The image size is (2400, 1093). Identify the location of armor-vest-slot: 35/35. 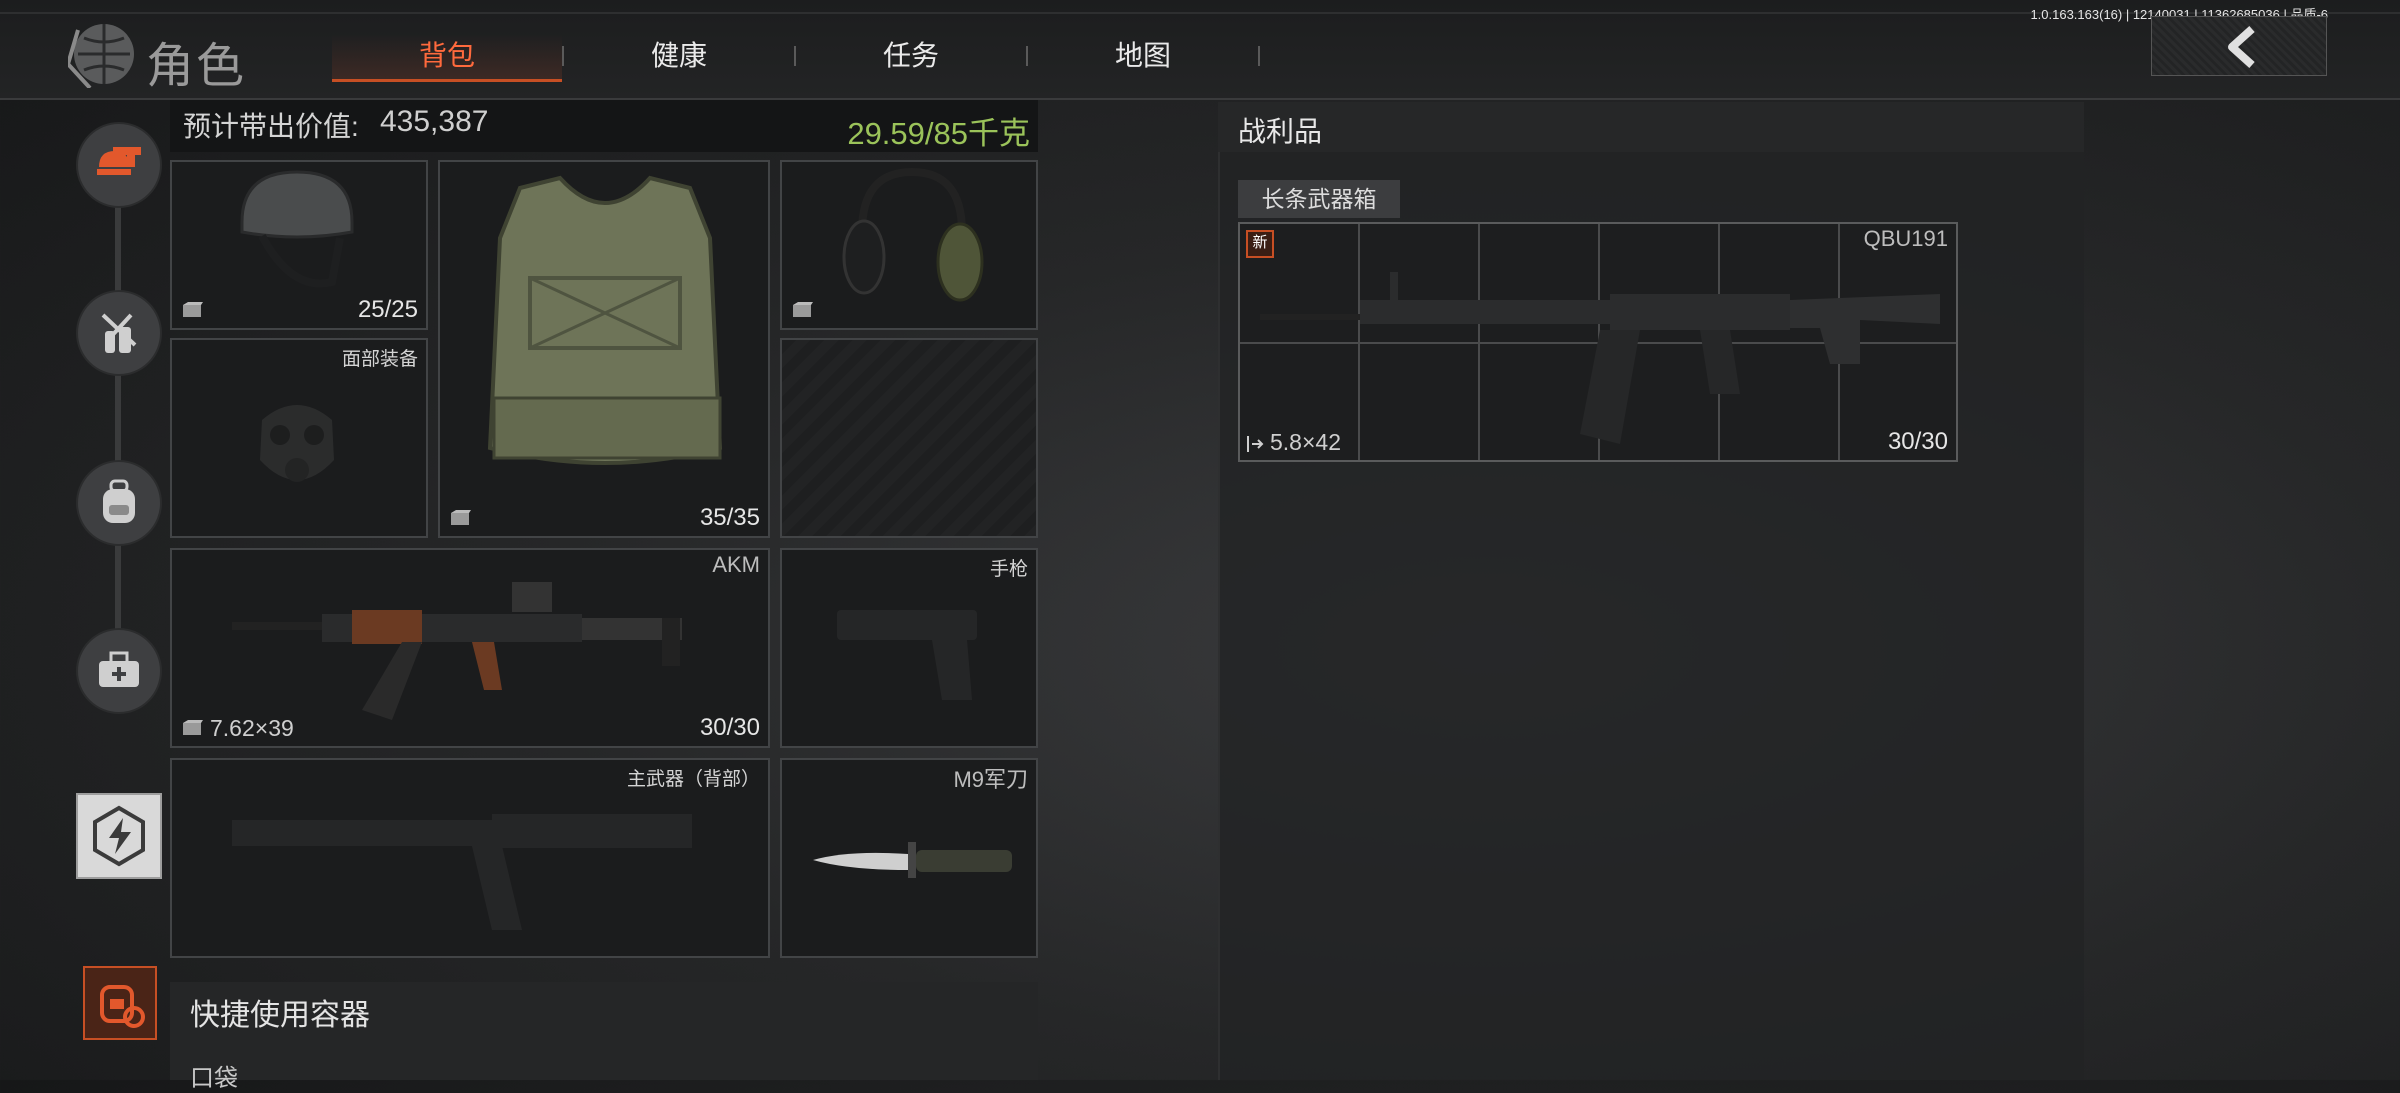
(604, 349).